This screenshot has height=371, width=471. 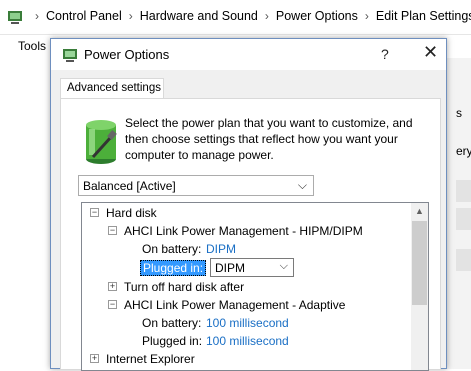 What do you see at coordinates (32, 46) in the screenshot?
I see `menu-tools: Tools` at bounding box center [32, 46].